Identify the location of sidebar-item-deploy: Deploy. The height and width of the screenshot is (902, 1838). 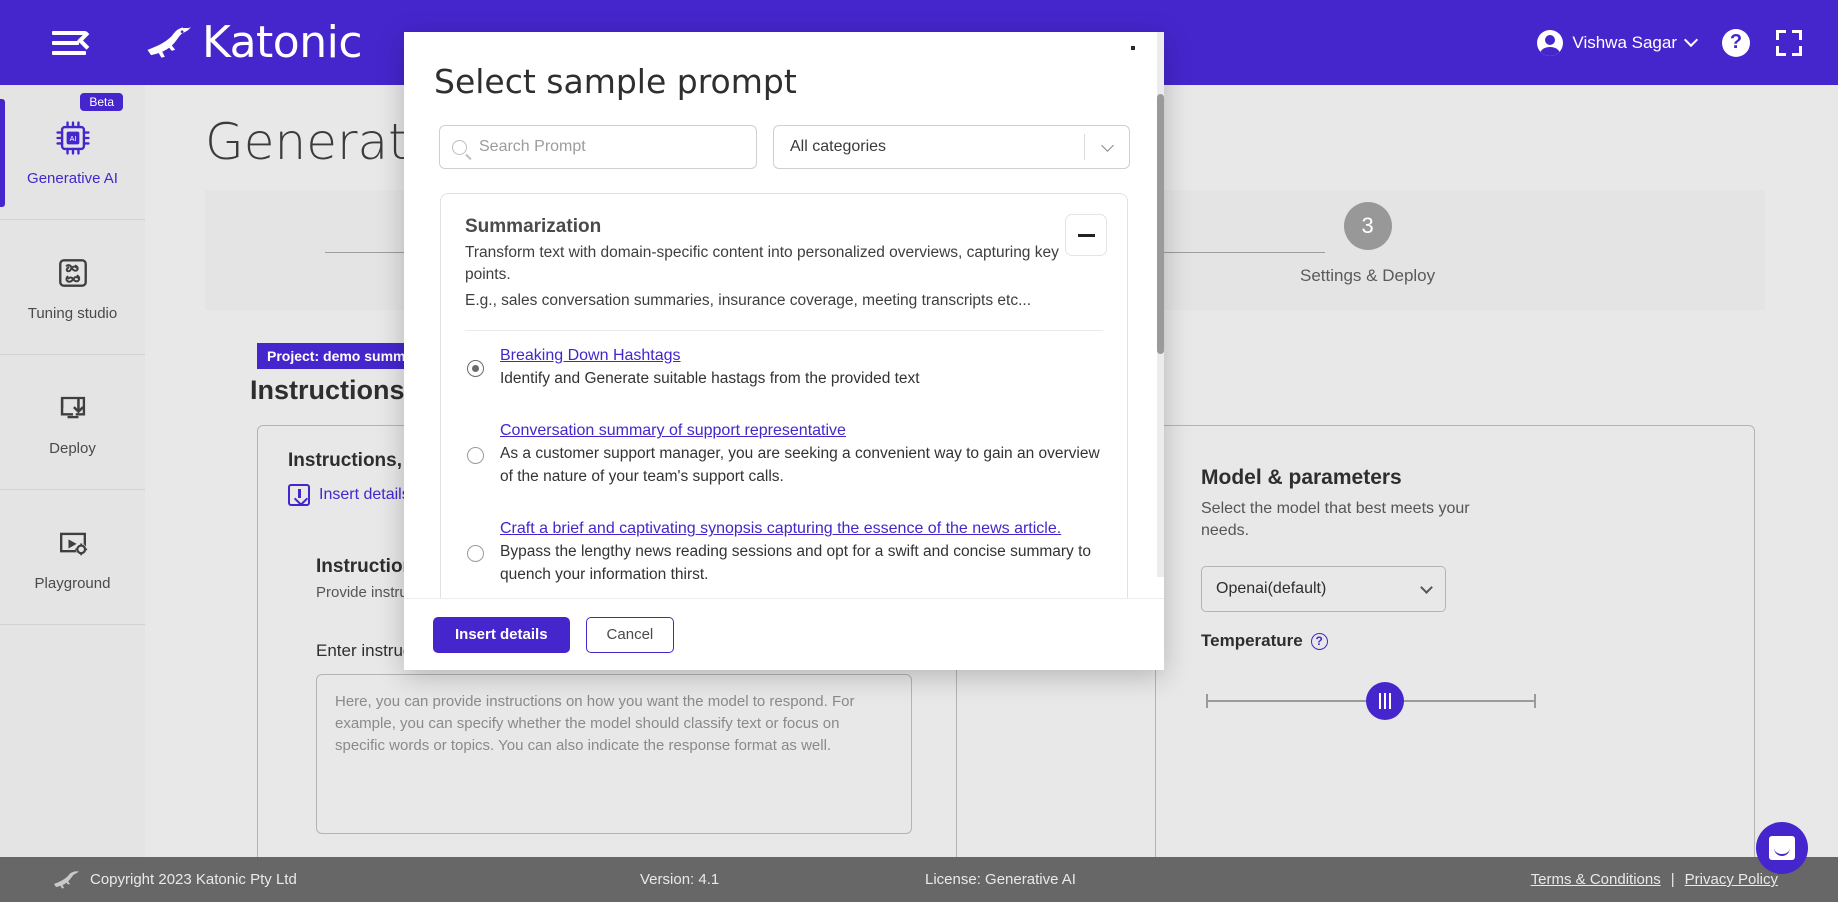
(72, 422).